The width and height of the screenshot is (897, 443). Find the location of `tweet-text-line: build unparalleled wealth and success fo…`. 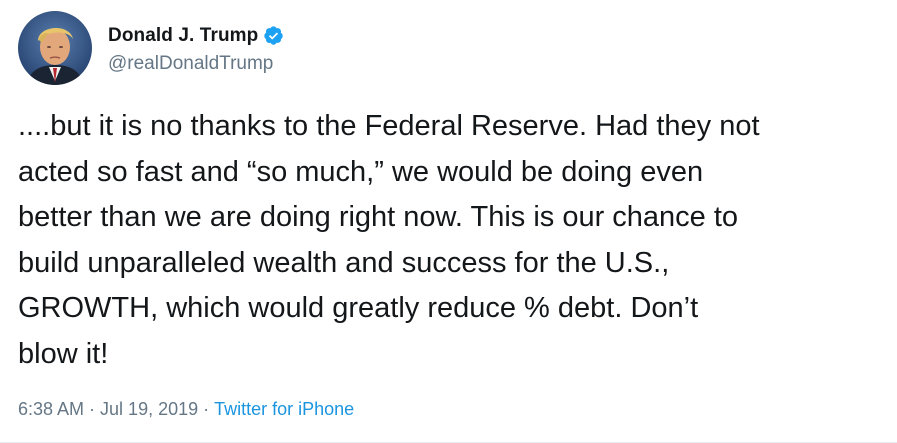

tweet-text-line: build unparalleled wealth and success fo… is located at coordinates (344, 262).